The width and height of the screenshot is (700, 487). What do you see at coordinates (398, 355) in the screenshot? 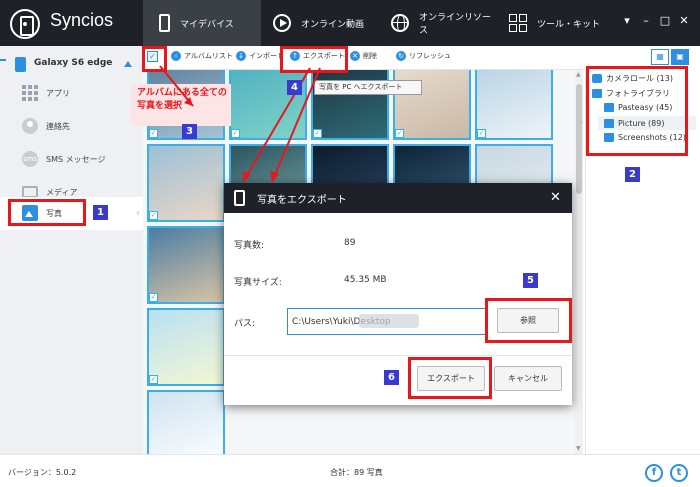
I see `dialog-divider` at bounding box center [398, 355].